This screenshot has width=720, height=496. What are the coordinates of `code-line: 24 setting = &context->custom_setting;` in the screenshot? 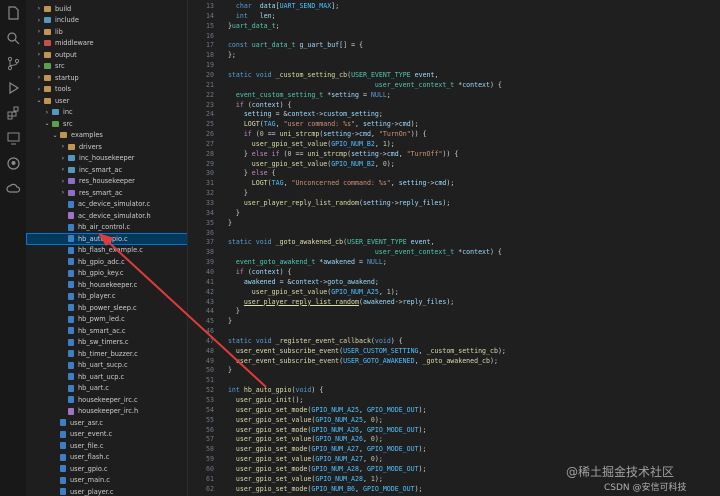 It's located at (454, 114).